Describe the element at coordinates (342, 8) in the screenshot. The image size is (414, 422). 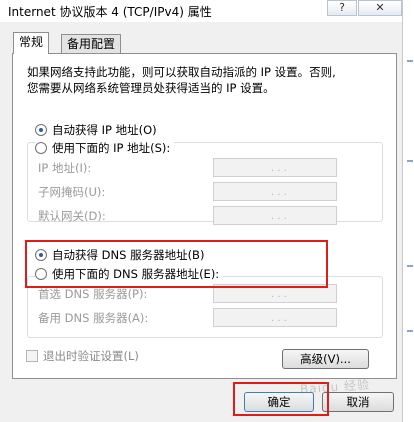
I see `help-button: ?` at that location.